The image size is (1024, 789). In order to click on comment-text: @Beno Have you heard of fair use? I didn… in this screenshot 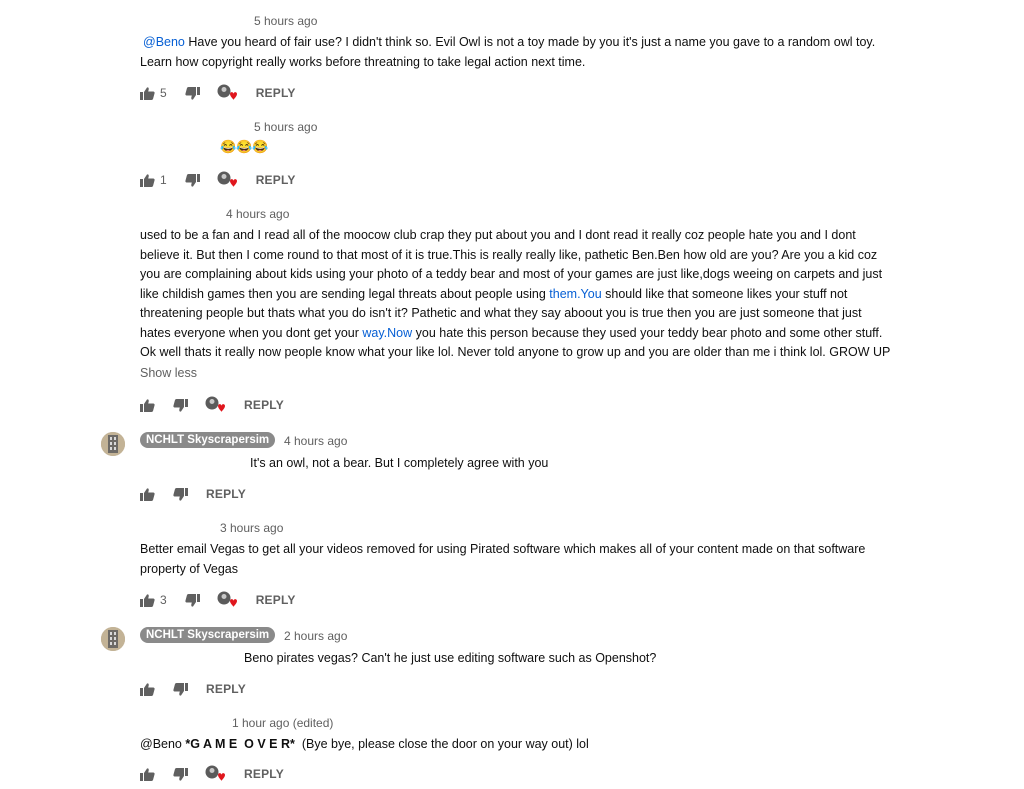, I will do `click(575, 52)`.